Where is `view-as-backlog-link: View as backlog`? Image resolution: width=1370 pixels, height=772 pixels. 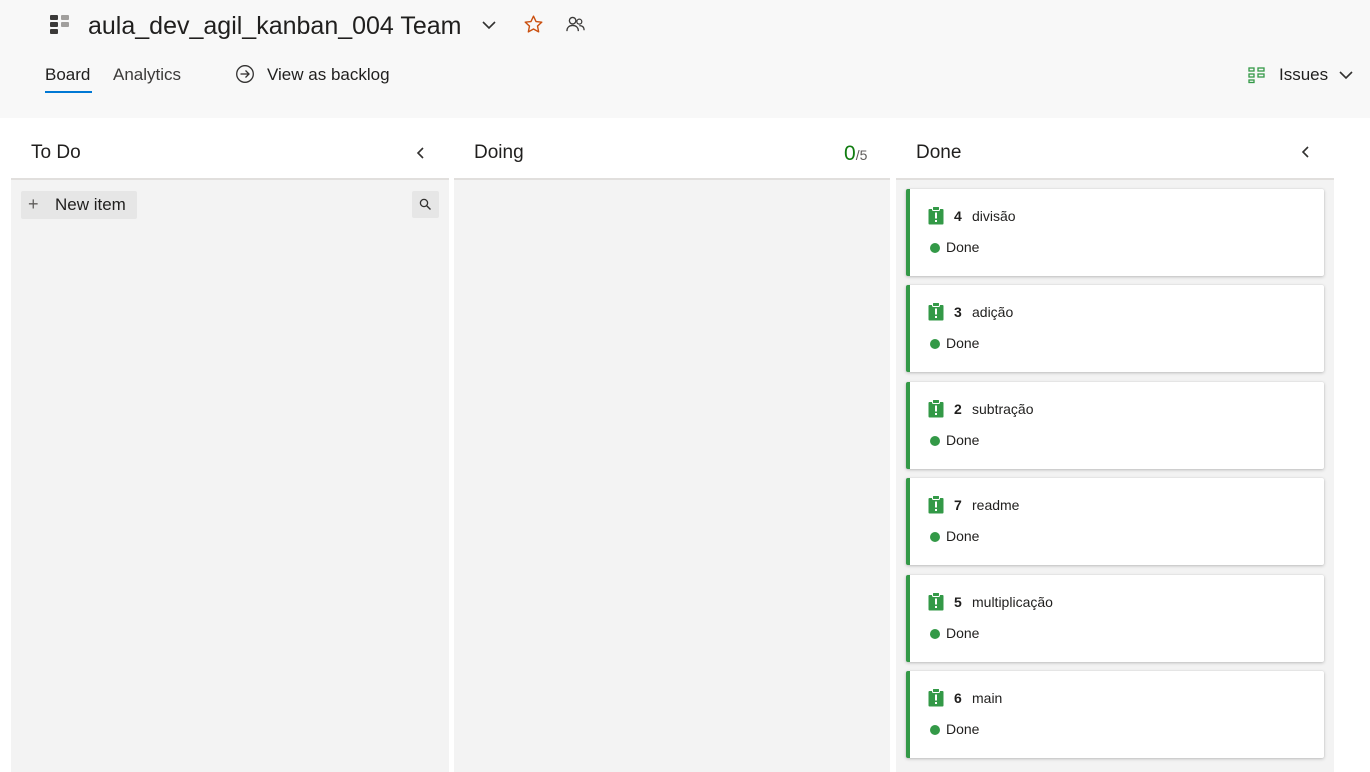
view-as-backlog-link: View as backlog is located at coordinates (328, 75).